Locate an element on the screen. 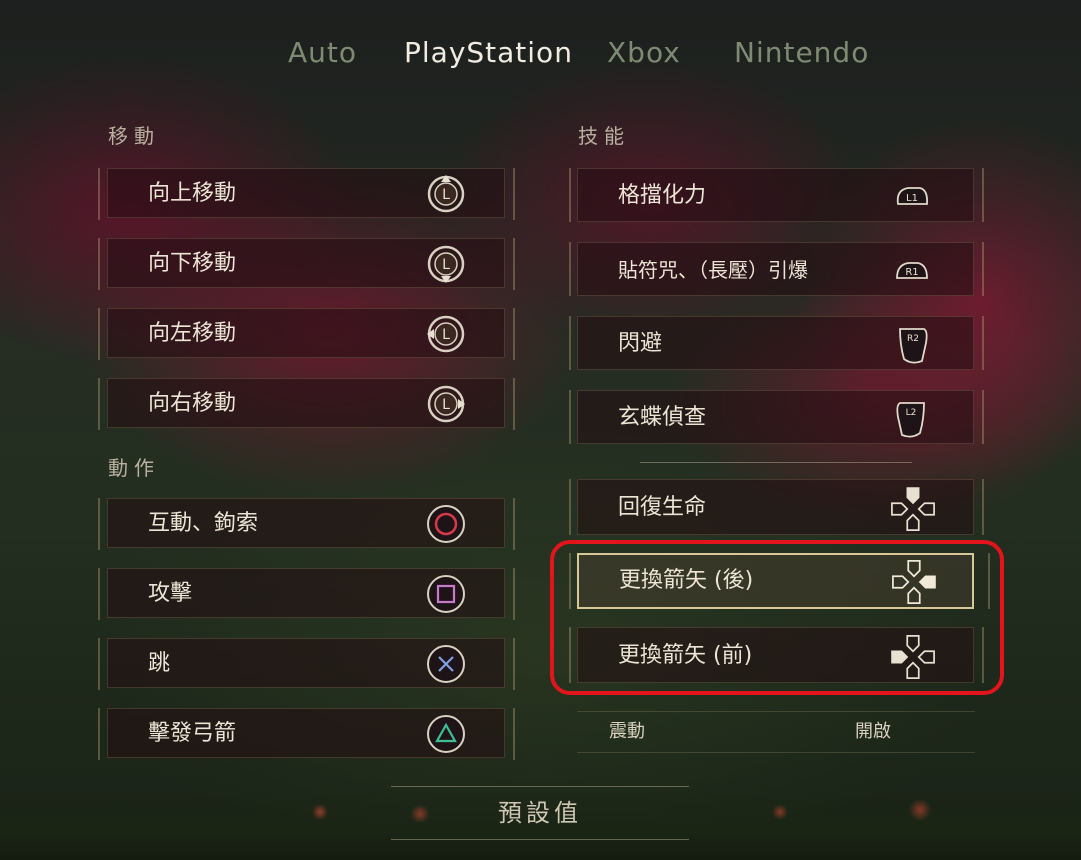 The image size is (1081, 860). binding-row-parry: 格擋化力 L1 is located at coordinates (775, 195).